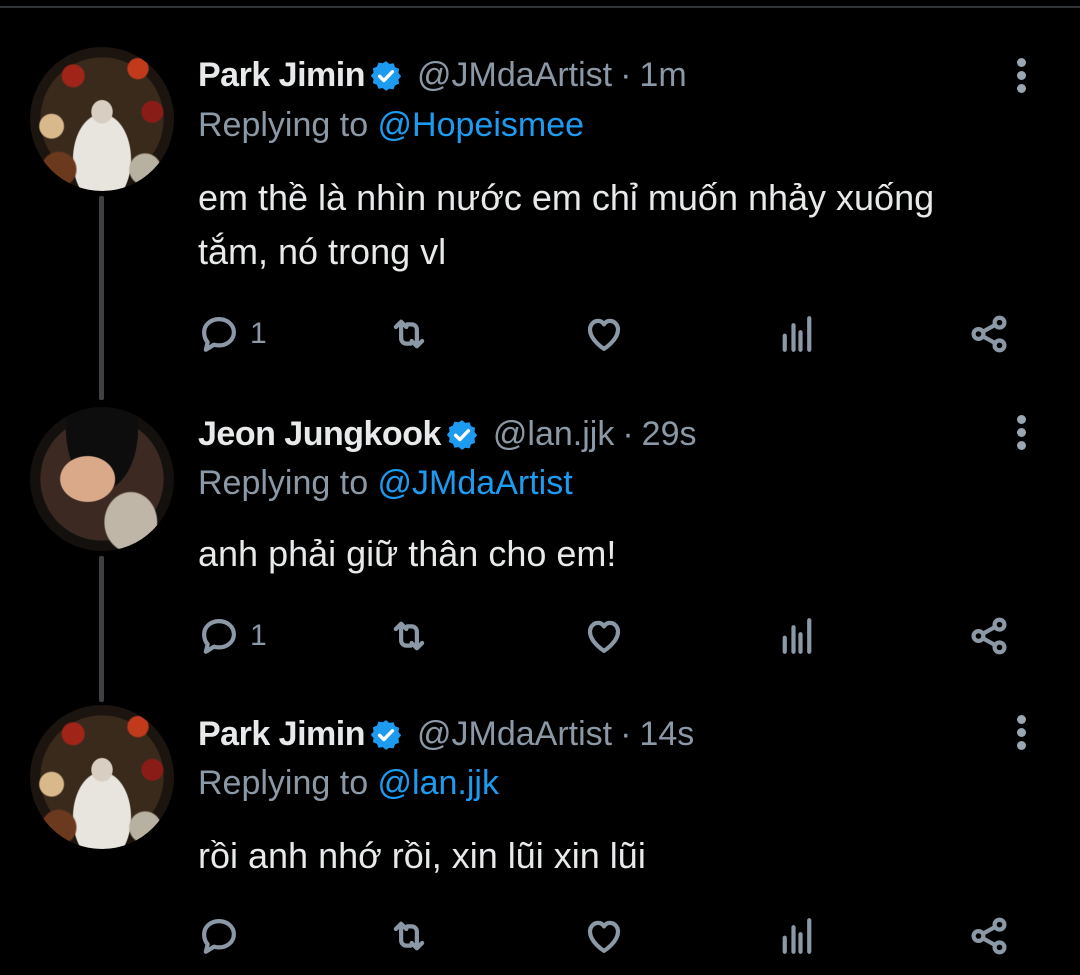  Describe the element at coordinates (540, 7) in the screenshot. I see `top-divider` at that location.